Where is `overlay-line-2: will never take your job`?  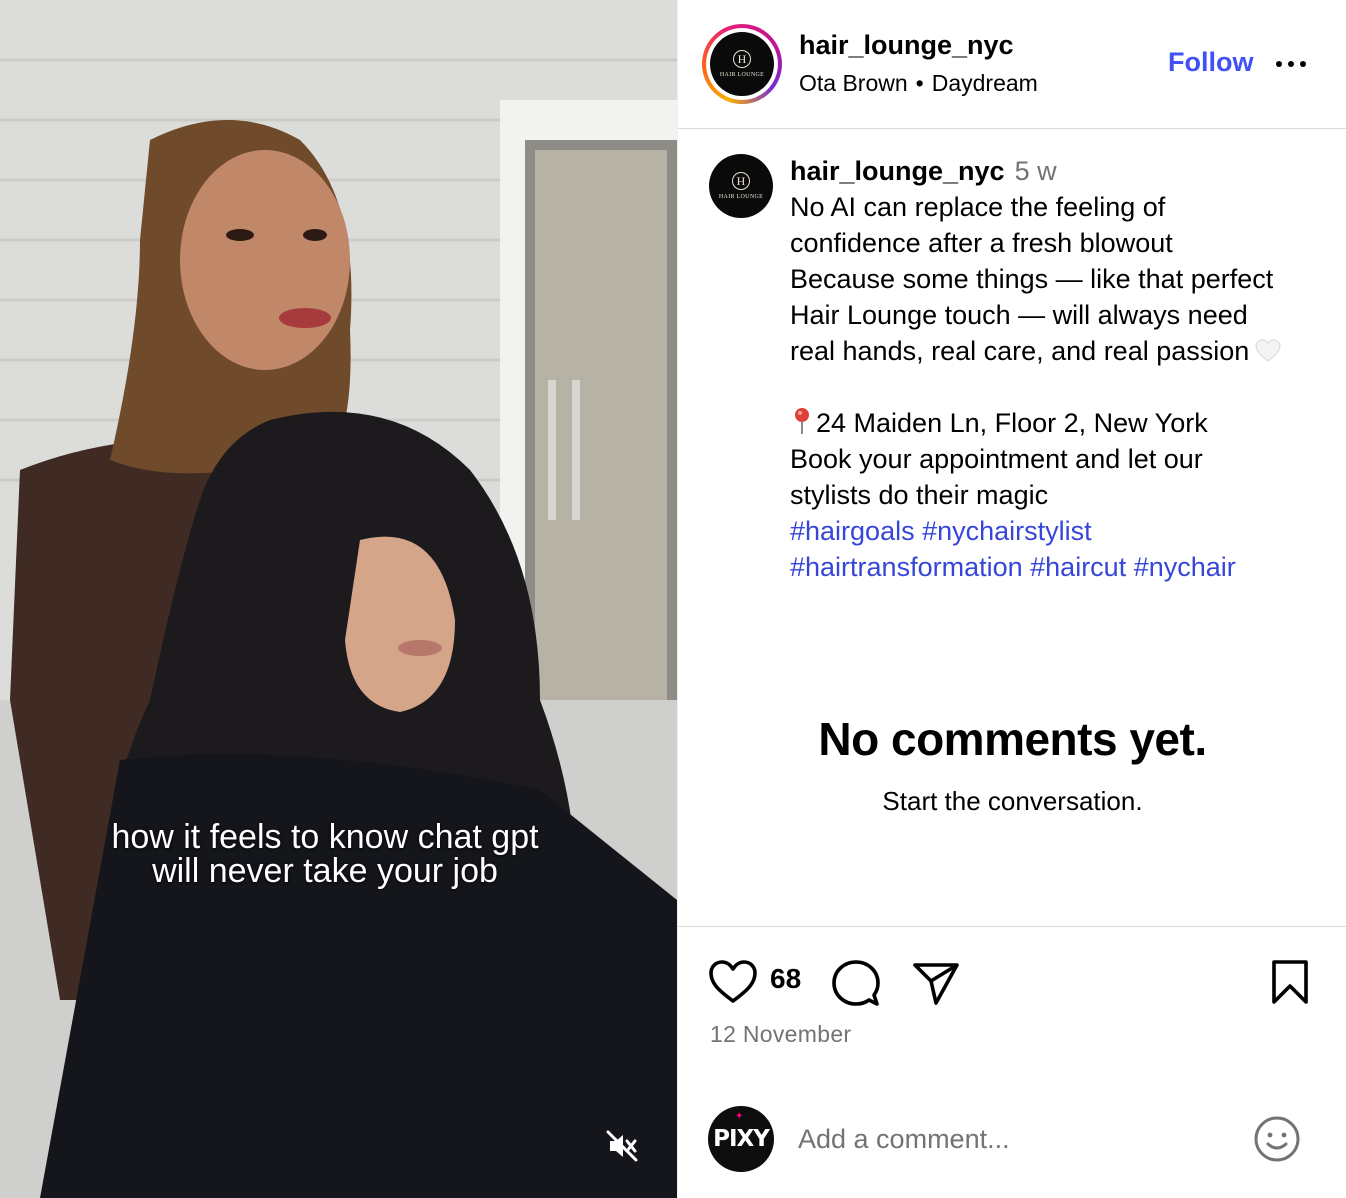 overlay-line-2: will never take your job is located at coordinates (325, 871).